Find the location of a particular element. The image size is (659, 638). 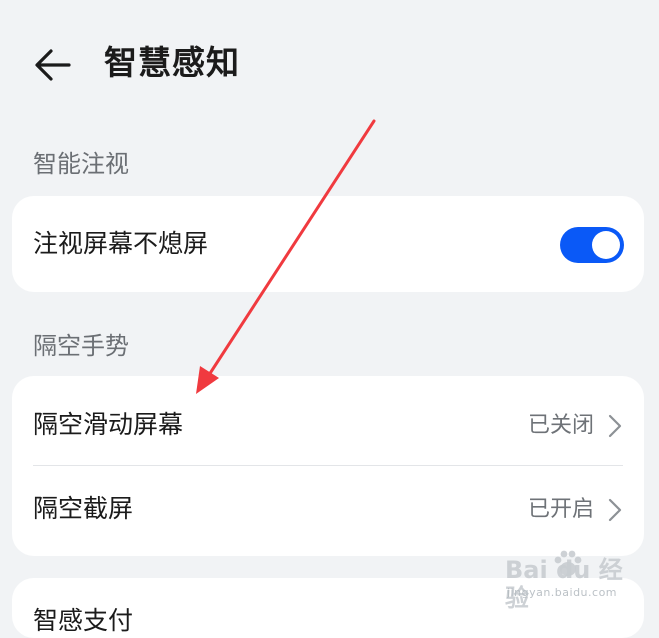

row-air-swipe: 隔空滑动屏幕 已关闭 is located at coordinates (328, 421).